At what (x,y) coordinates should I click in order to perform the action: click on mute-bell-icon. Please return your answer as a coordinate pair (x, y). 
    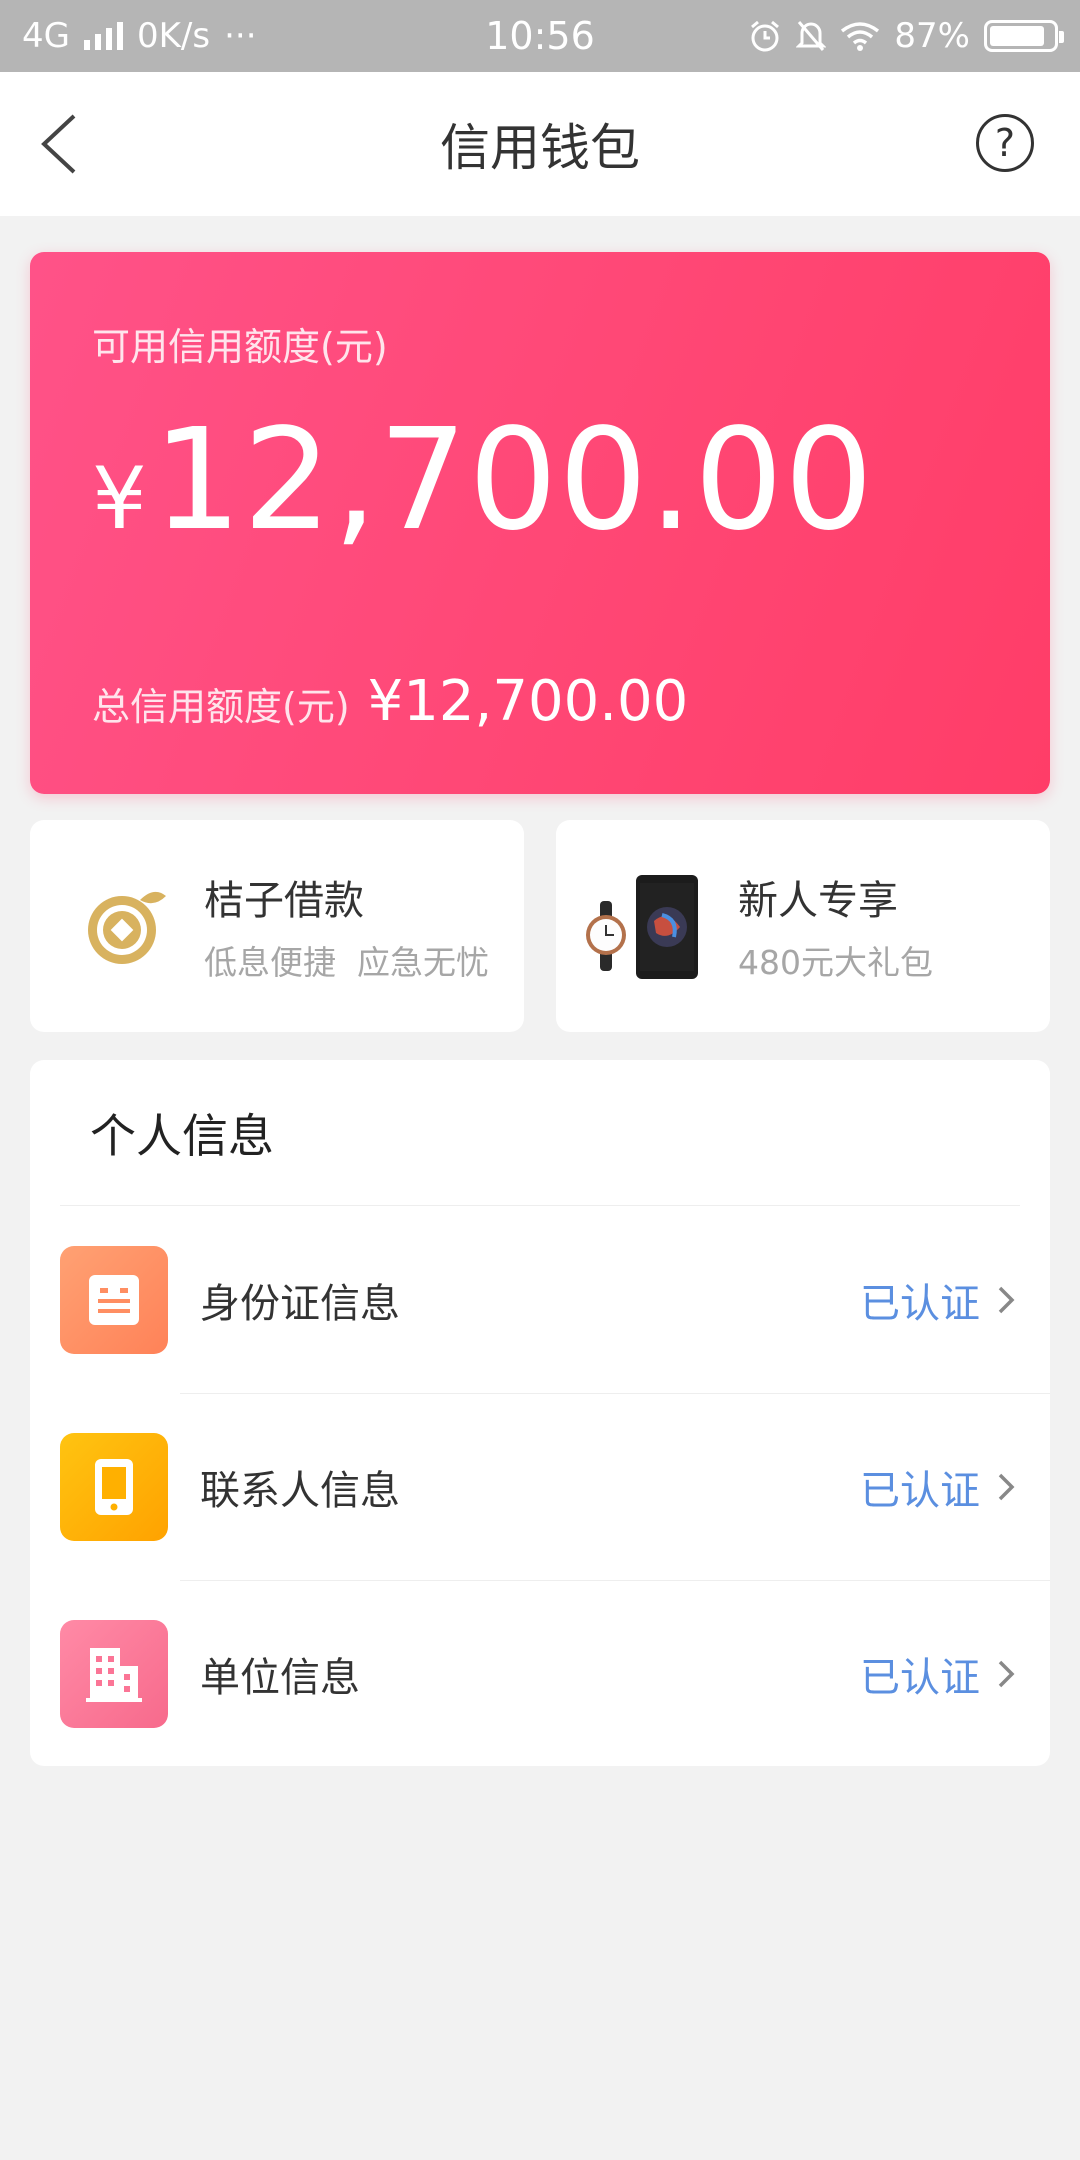
    Looking at the image, I should click on (811, 36).